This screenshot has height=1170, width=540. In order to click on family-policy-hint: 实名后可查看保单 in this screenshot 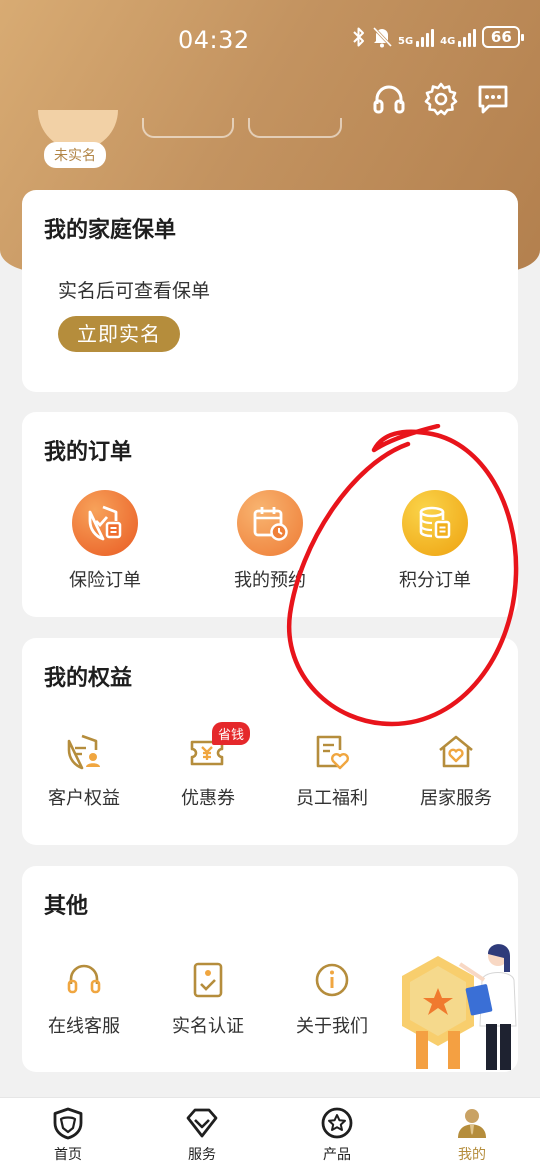, I will do `click(134, 291)`.